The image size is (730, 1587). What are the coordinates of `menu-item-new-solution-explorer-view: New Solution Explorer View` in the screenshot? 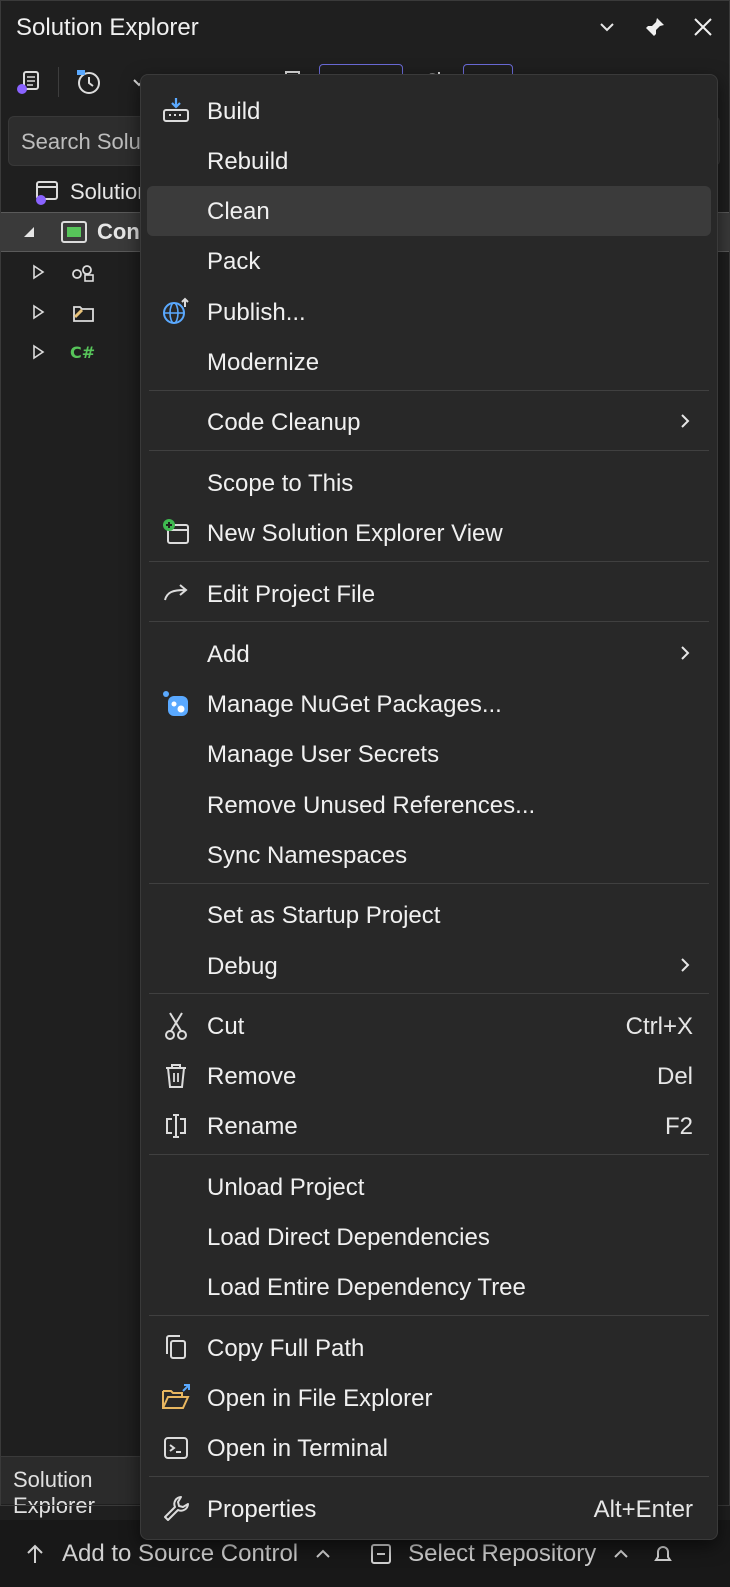 It's located at (429, 533).